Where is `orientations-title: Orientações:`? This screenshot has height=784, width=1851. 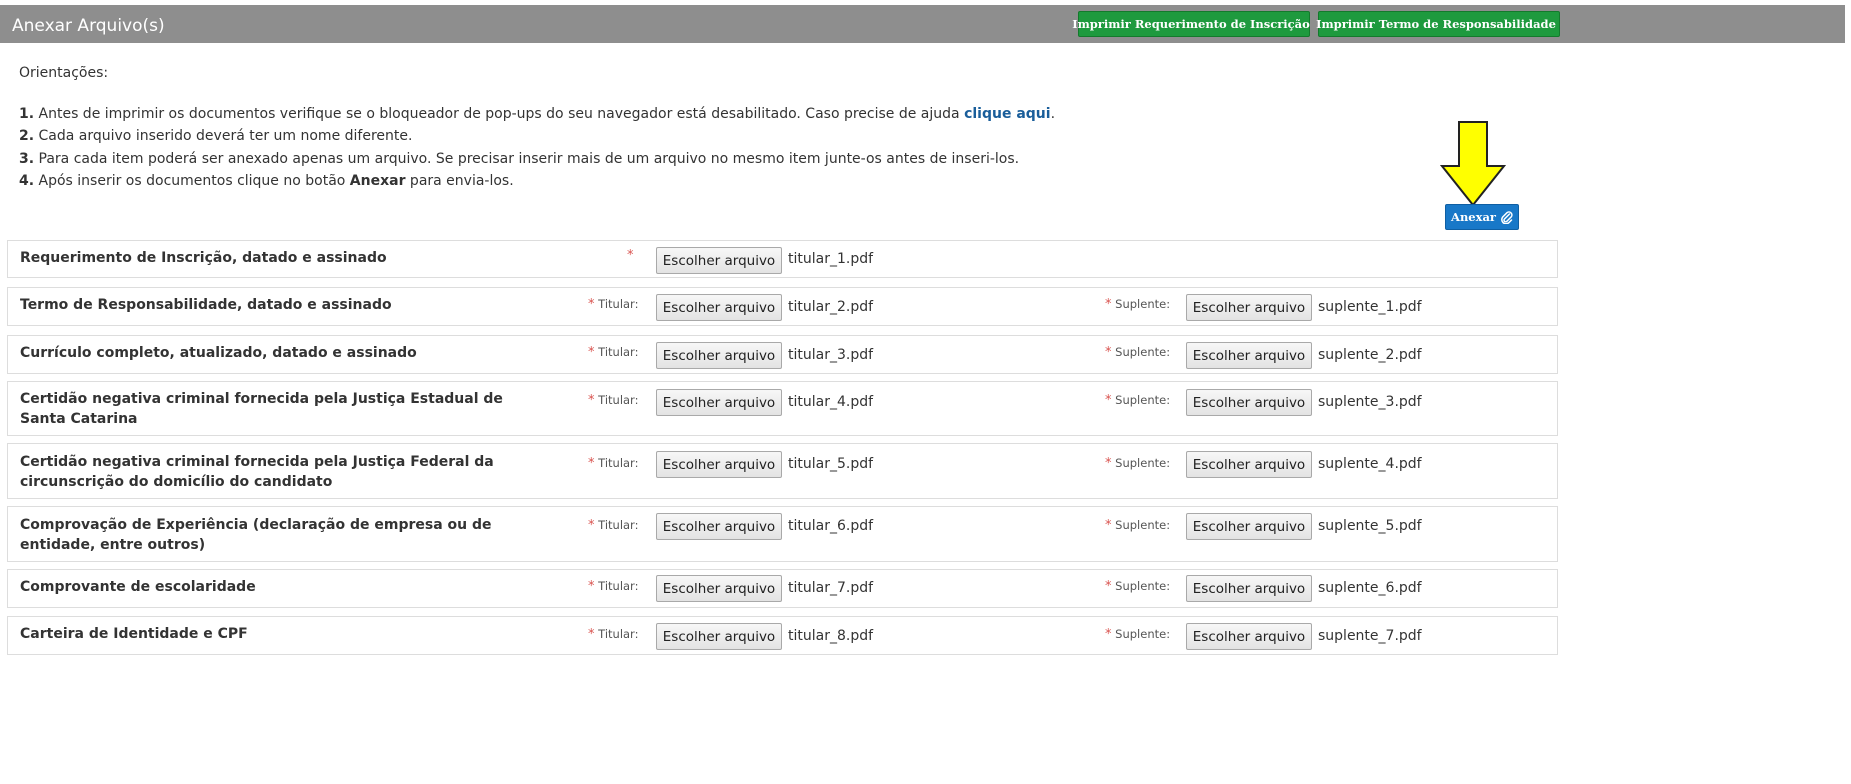 orientations-title: Orientações: is located at coordinates (64, 73).